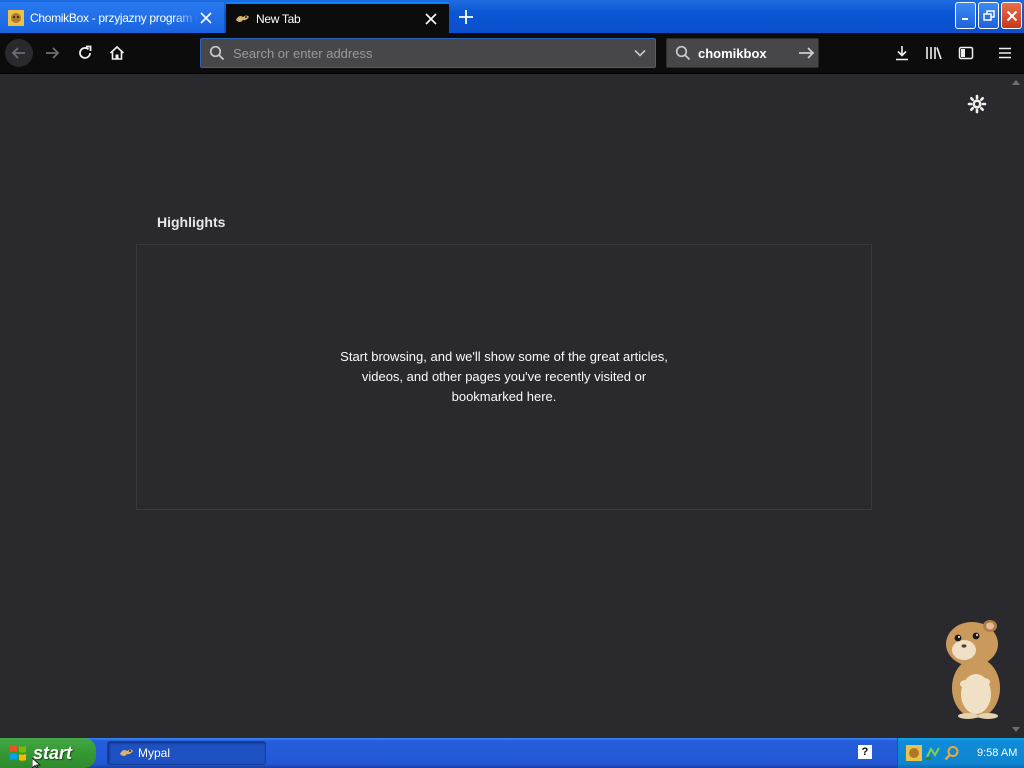 This screenshot has width=1024, height=768. What do you see at coordinates (934, 53) in the screenshot?
I see `library-icon` at bounding box center [934, 53].